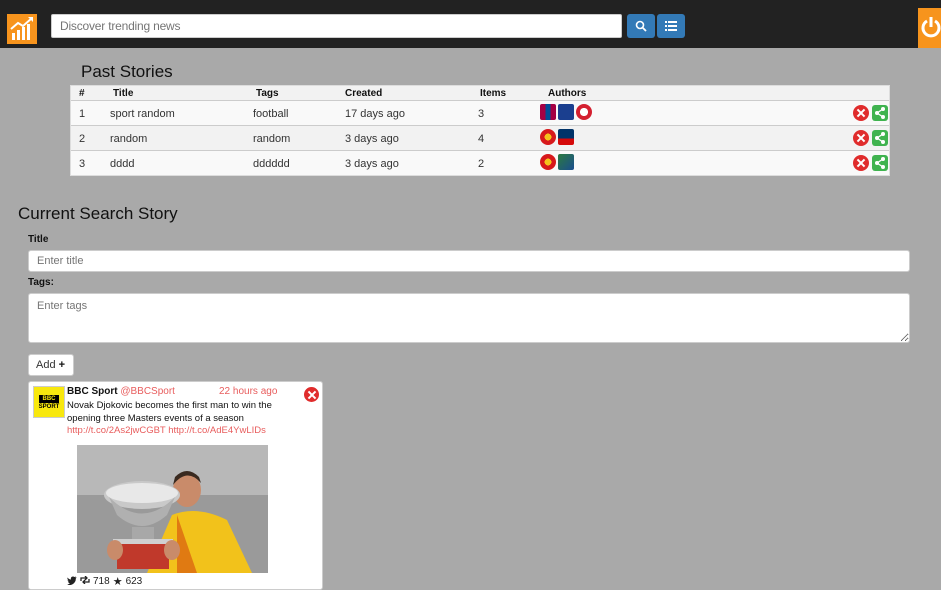  What do you see at coordinates (49, 407) in the screenshot?
I see `avatar-text-bottom: SPORT` at bounding box center [49, 407].